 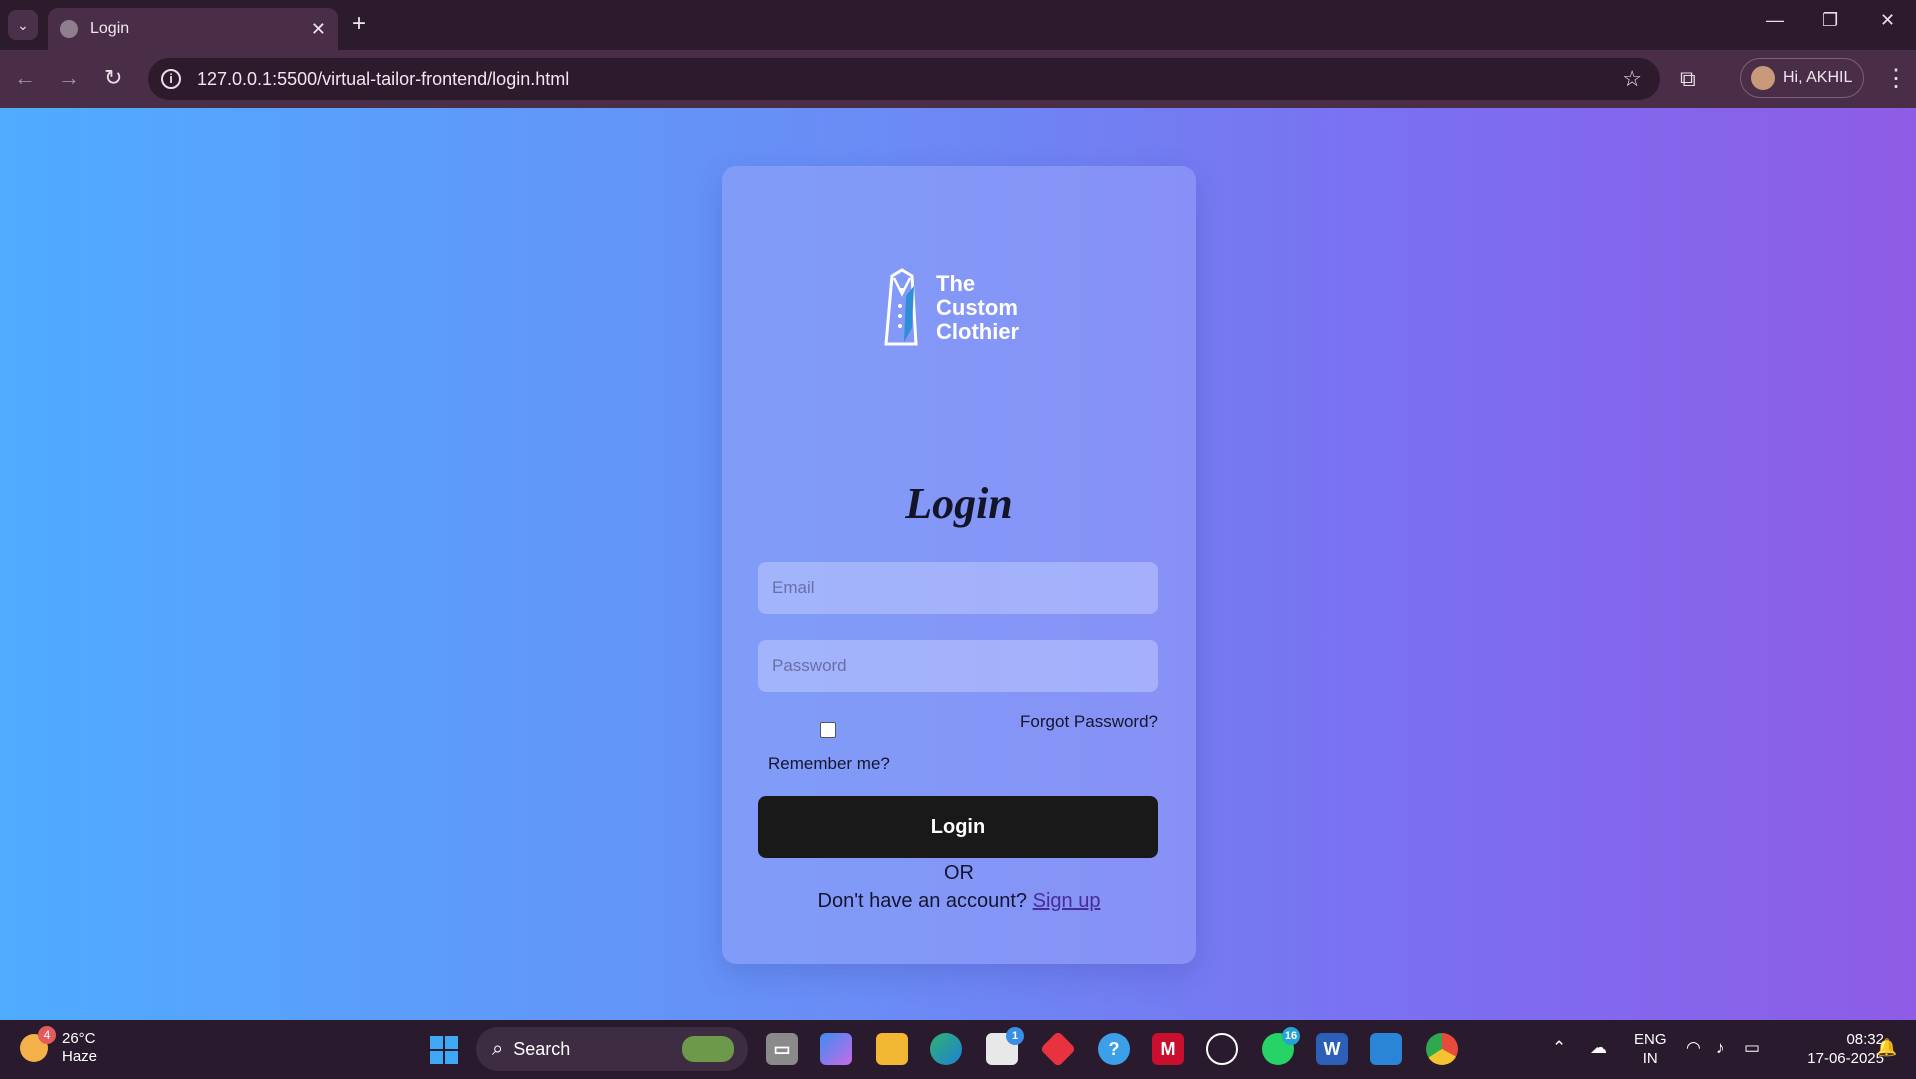 I want to click on search-highlight-image, so click(x=708, y=1049).